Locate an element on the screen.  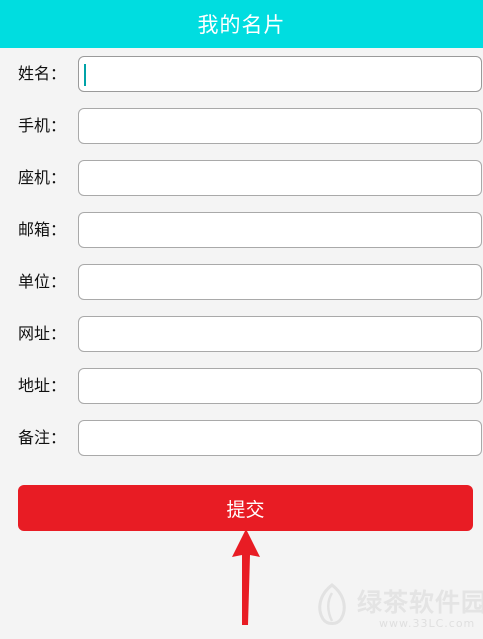
mobile-input is located at coordinates (280, 126).